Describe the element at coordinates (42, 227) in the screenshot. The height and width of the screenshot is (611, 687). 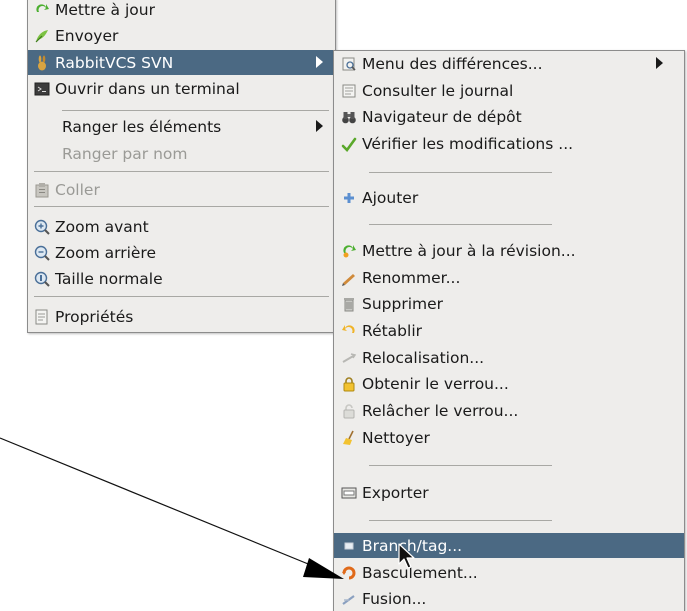
I see `zoom-in-icon` at that location.